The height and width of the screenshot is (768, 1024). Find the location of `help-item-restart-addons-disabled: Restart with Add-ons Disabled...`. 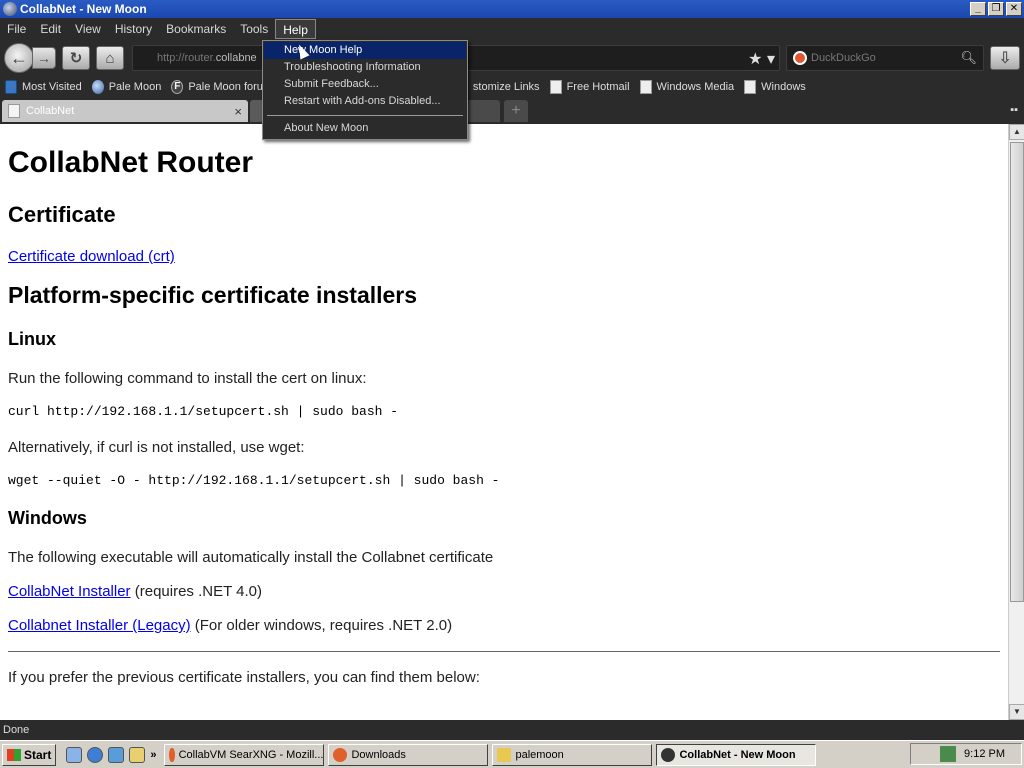

help-item-restart-addons-disabled: Restart with Add-ons Disabled... is located at coordinates (365, 101).